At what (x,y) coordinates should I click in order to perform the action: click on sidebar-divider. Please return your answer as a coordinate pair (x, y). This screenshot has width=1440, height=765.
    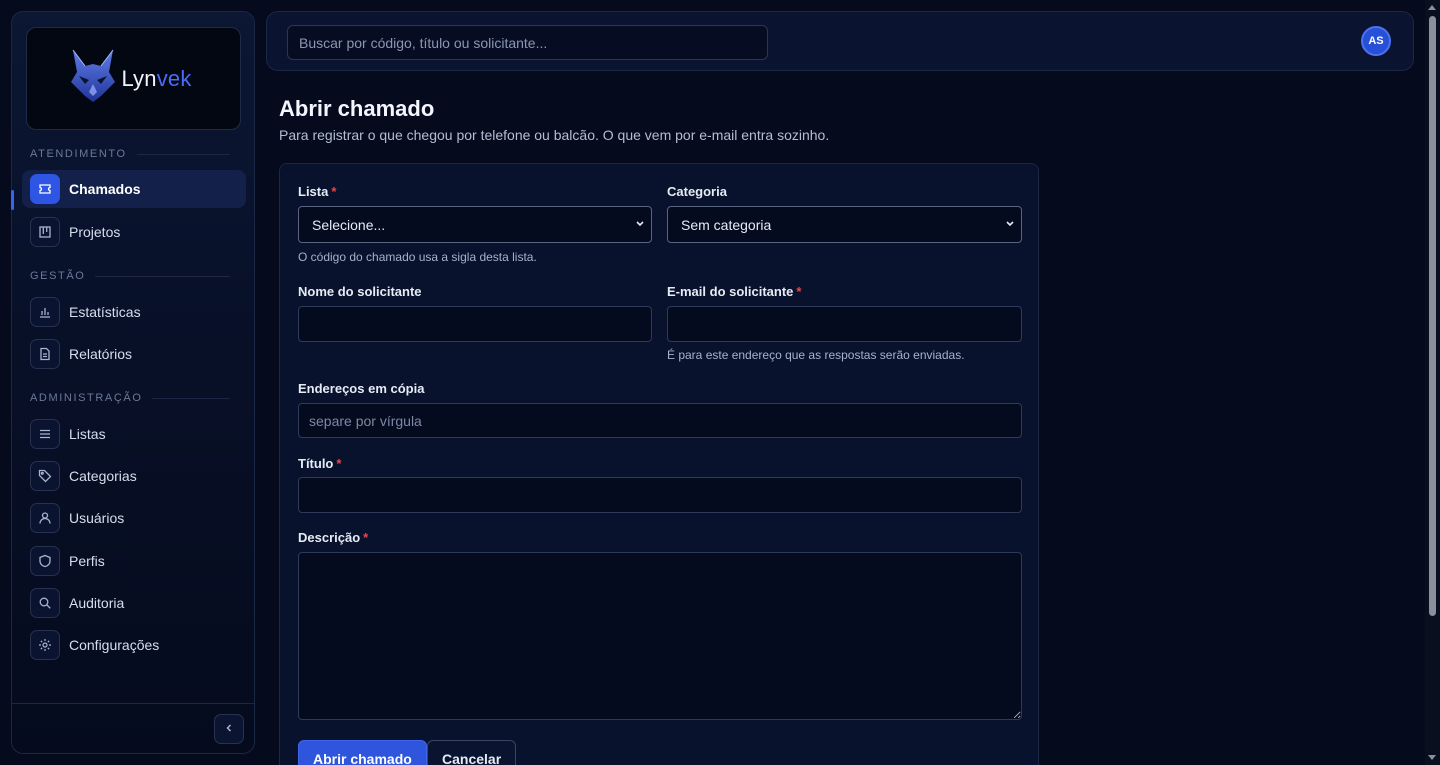
    Looking at the image, I should click on (133, 703).